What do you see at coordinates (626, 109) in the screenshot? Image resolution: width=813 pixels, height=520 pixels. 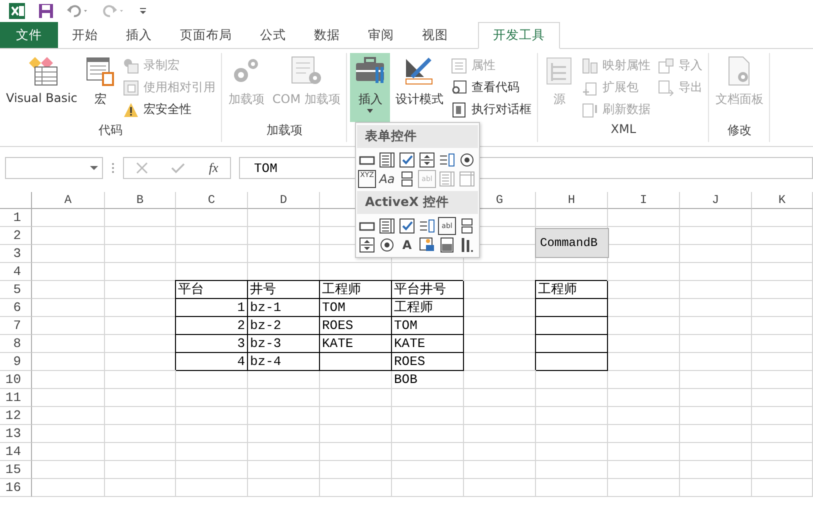 I see `command-label: 刷新数据` at bounding box center [626, 109].